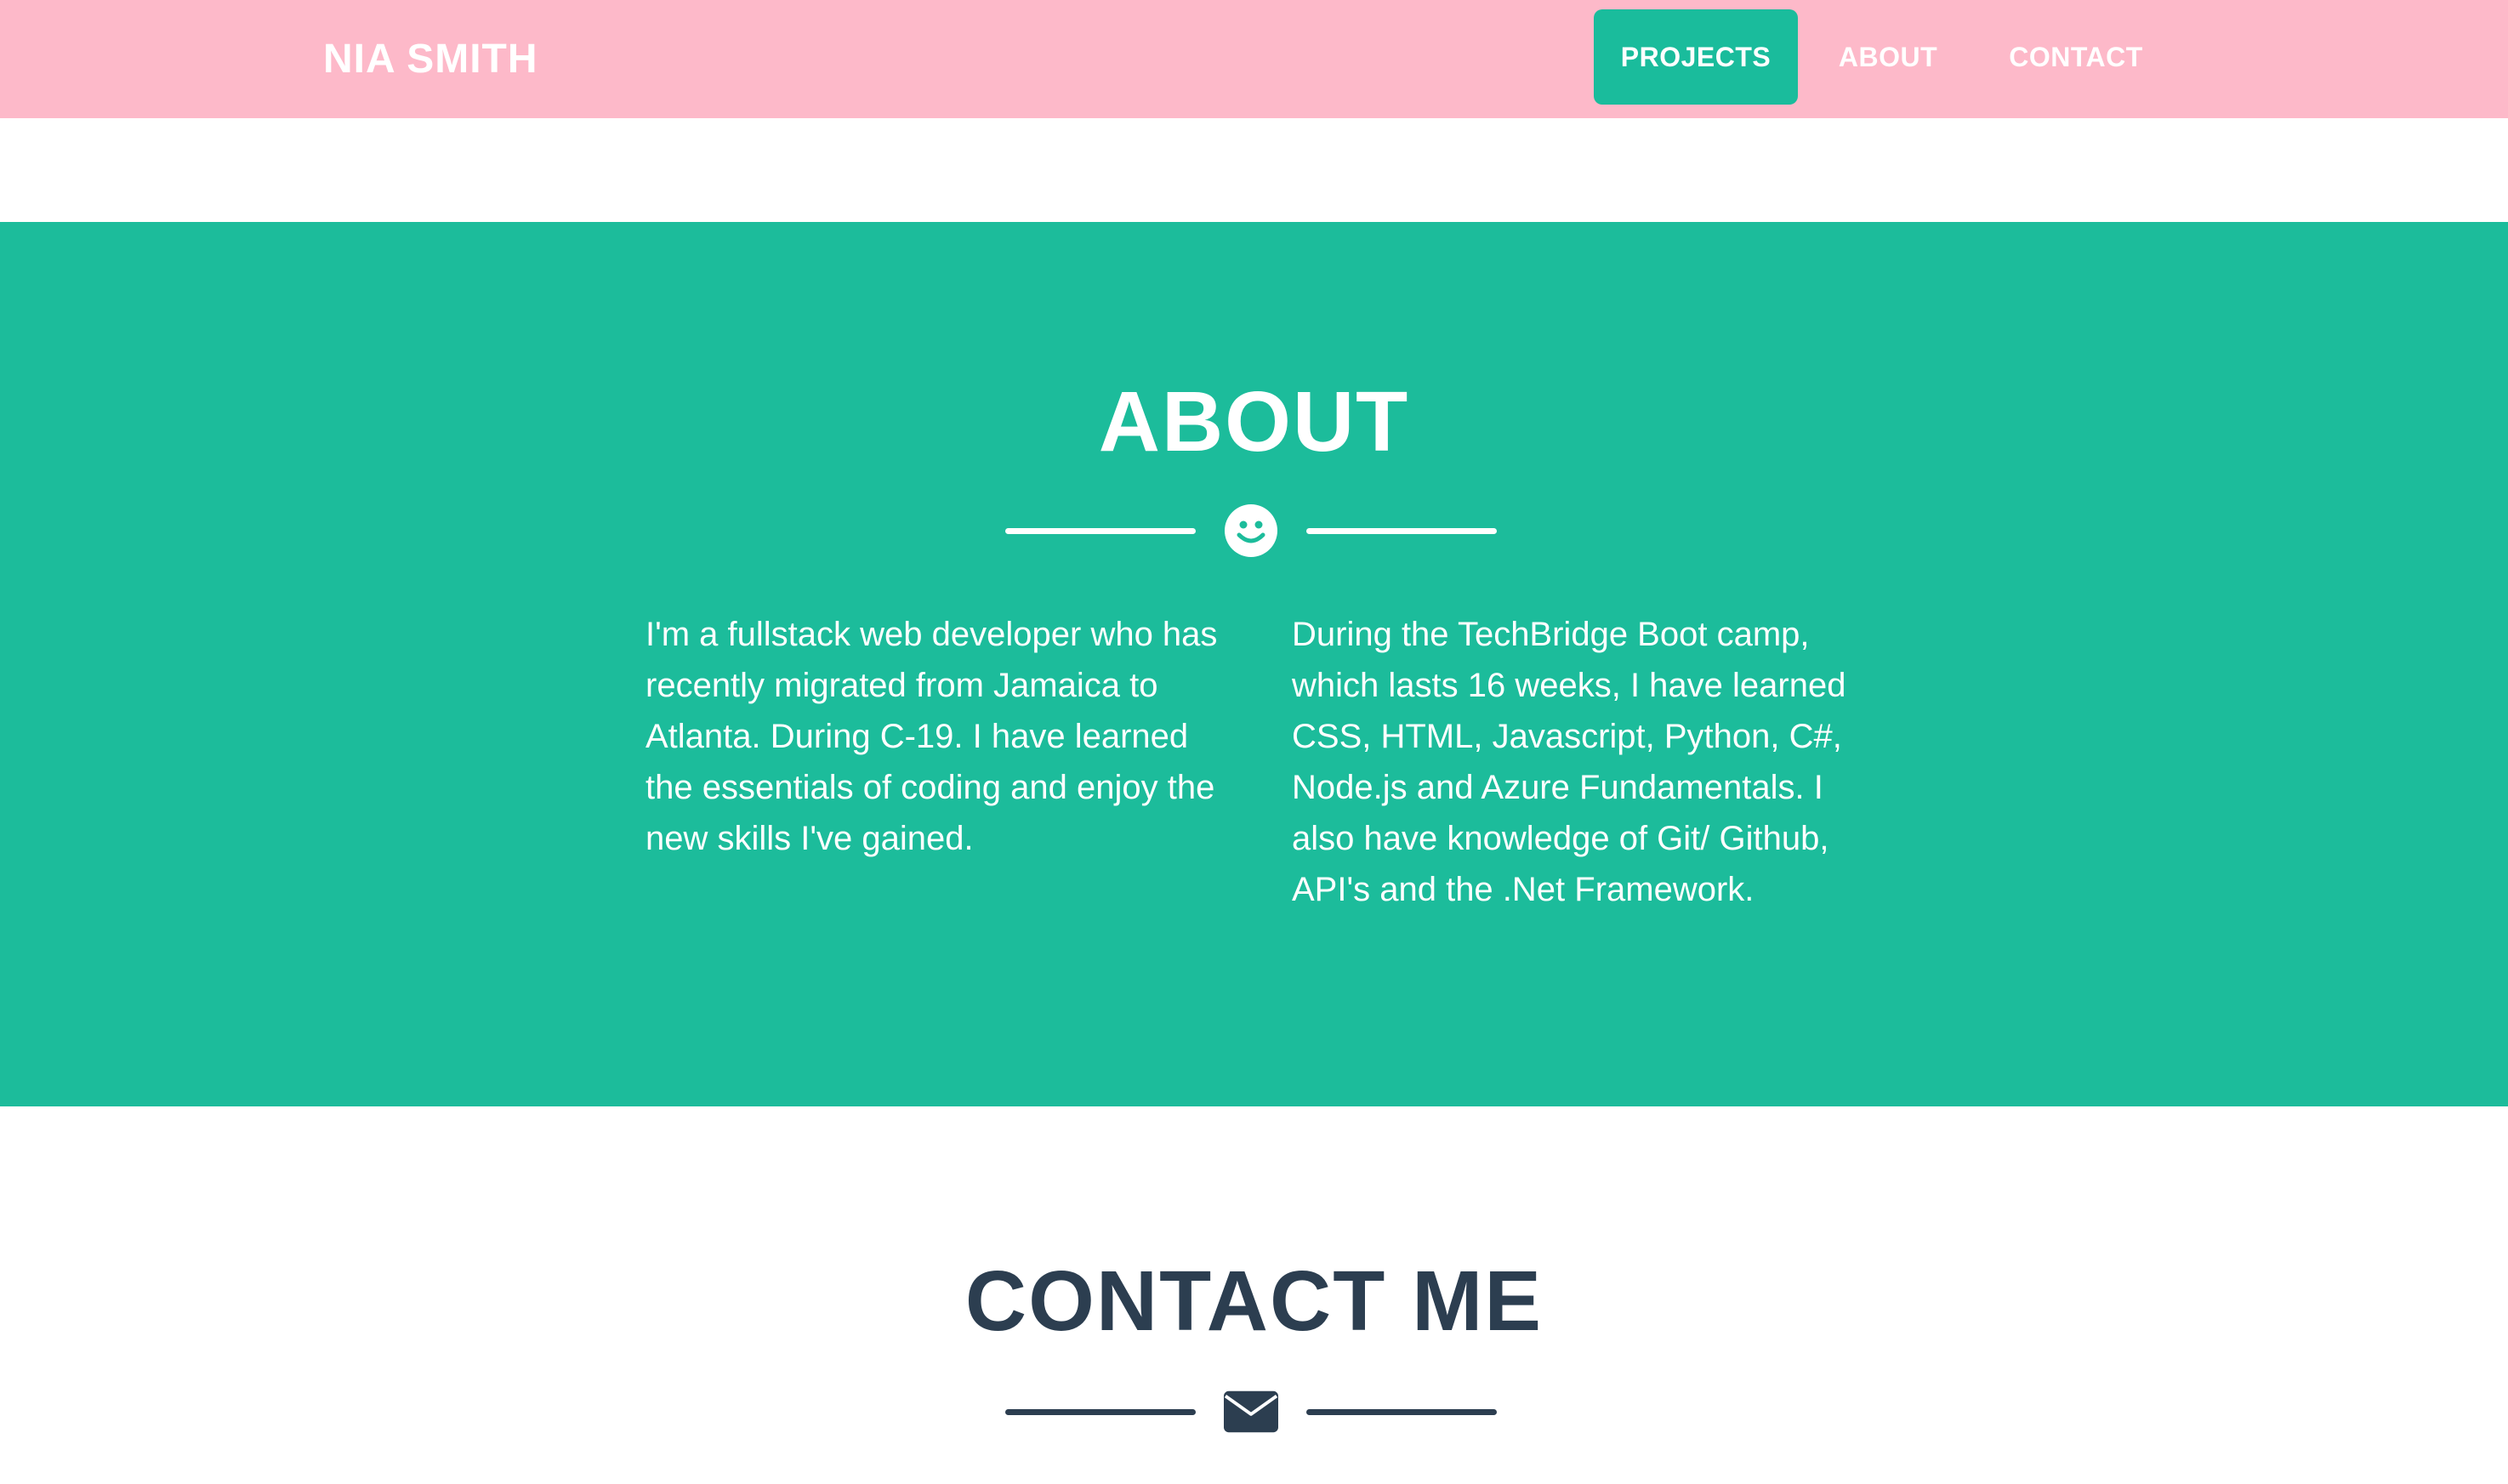  I want to click on envelope-icon, so click(1251, 1411).